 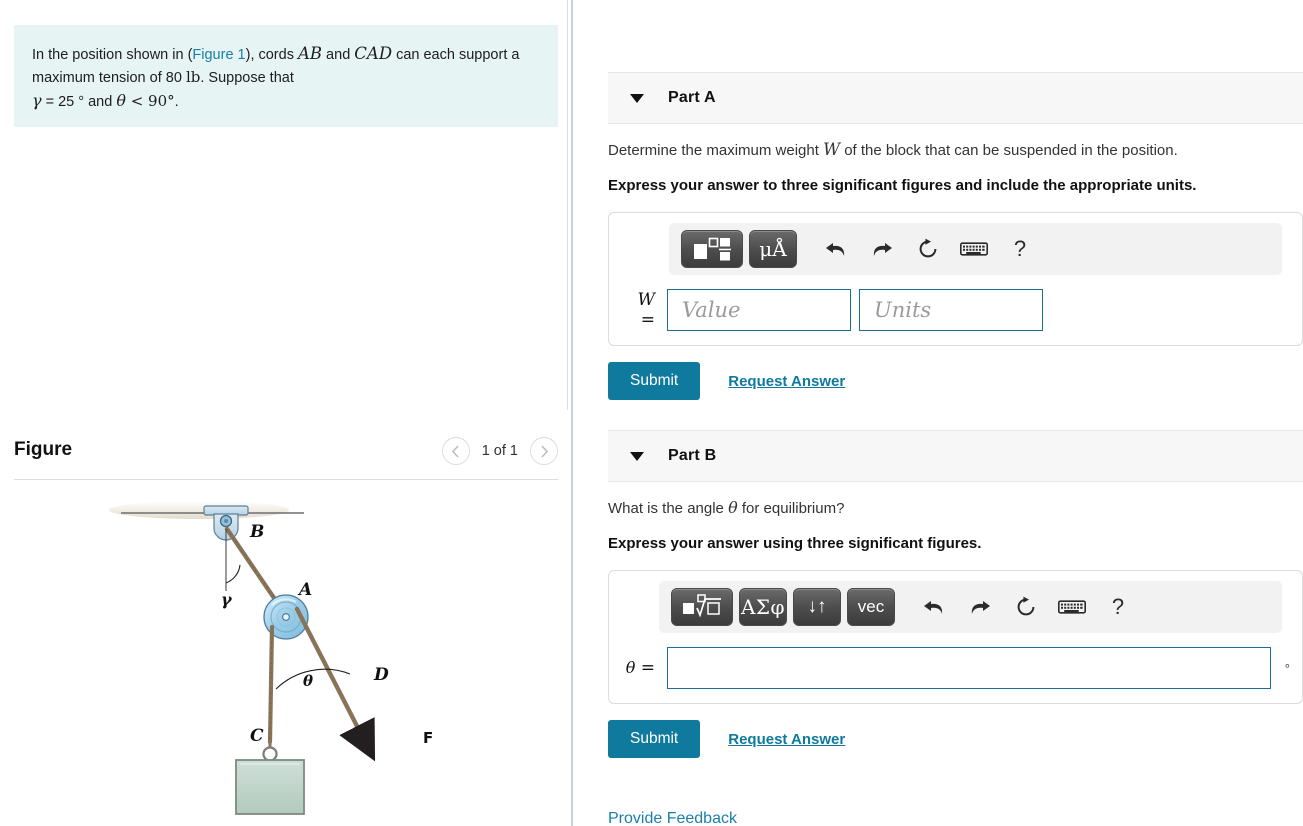 I want to click on part-a-toolbar: μÅ ?, so click(x=975, y=249).